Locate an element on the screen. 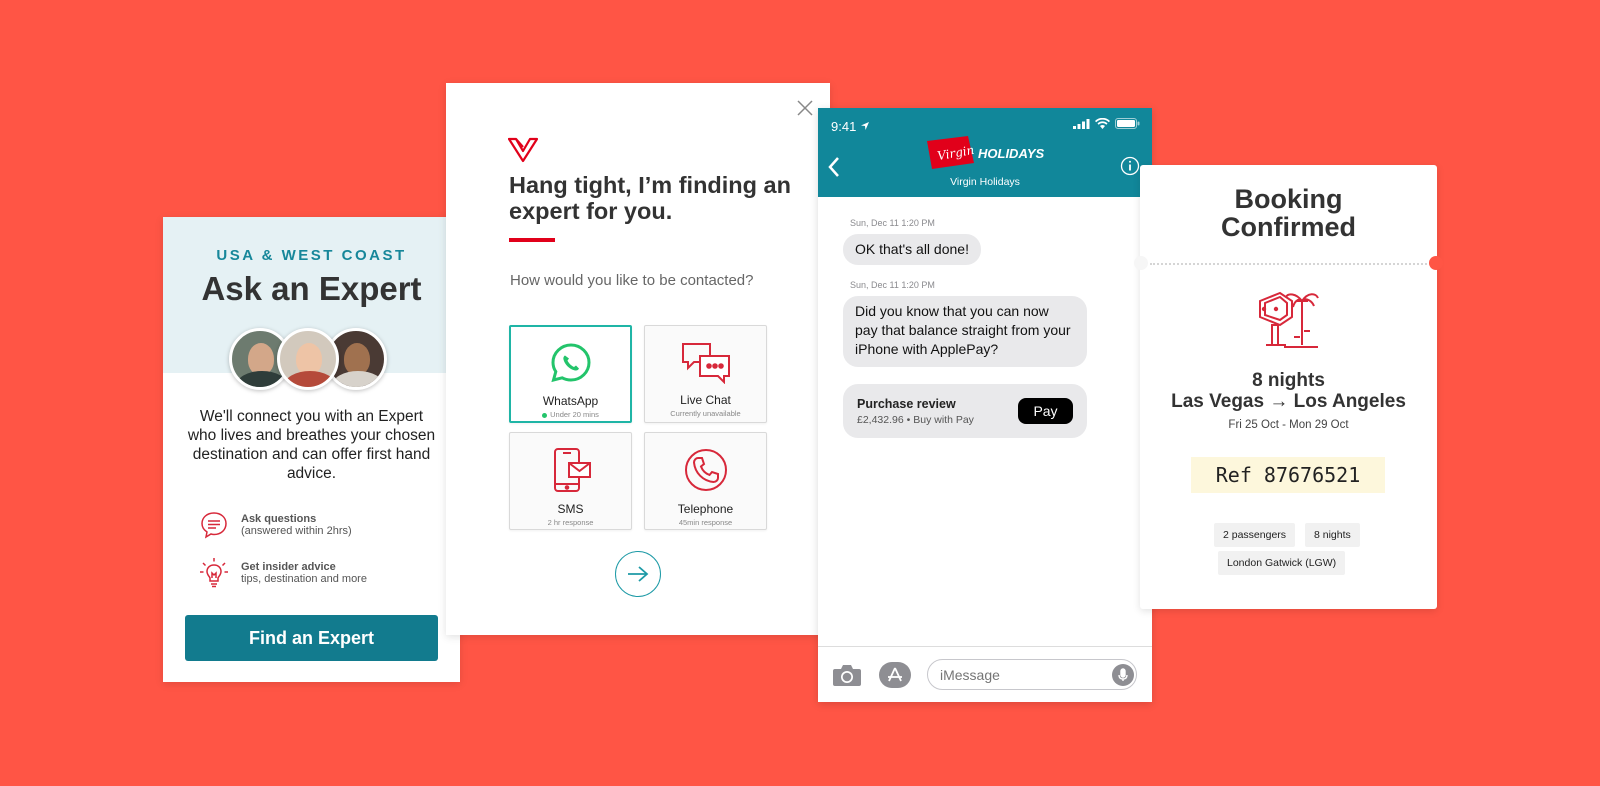 The image size is (1600, 786). contact-name: Virgin Holidays is located at coordinates (985, 182).